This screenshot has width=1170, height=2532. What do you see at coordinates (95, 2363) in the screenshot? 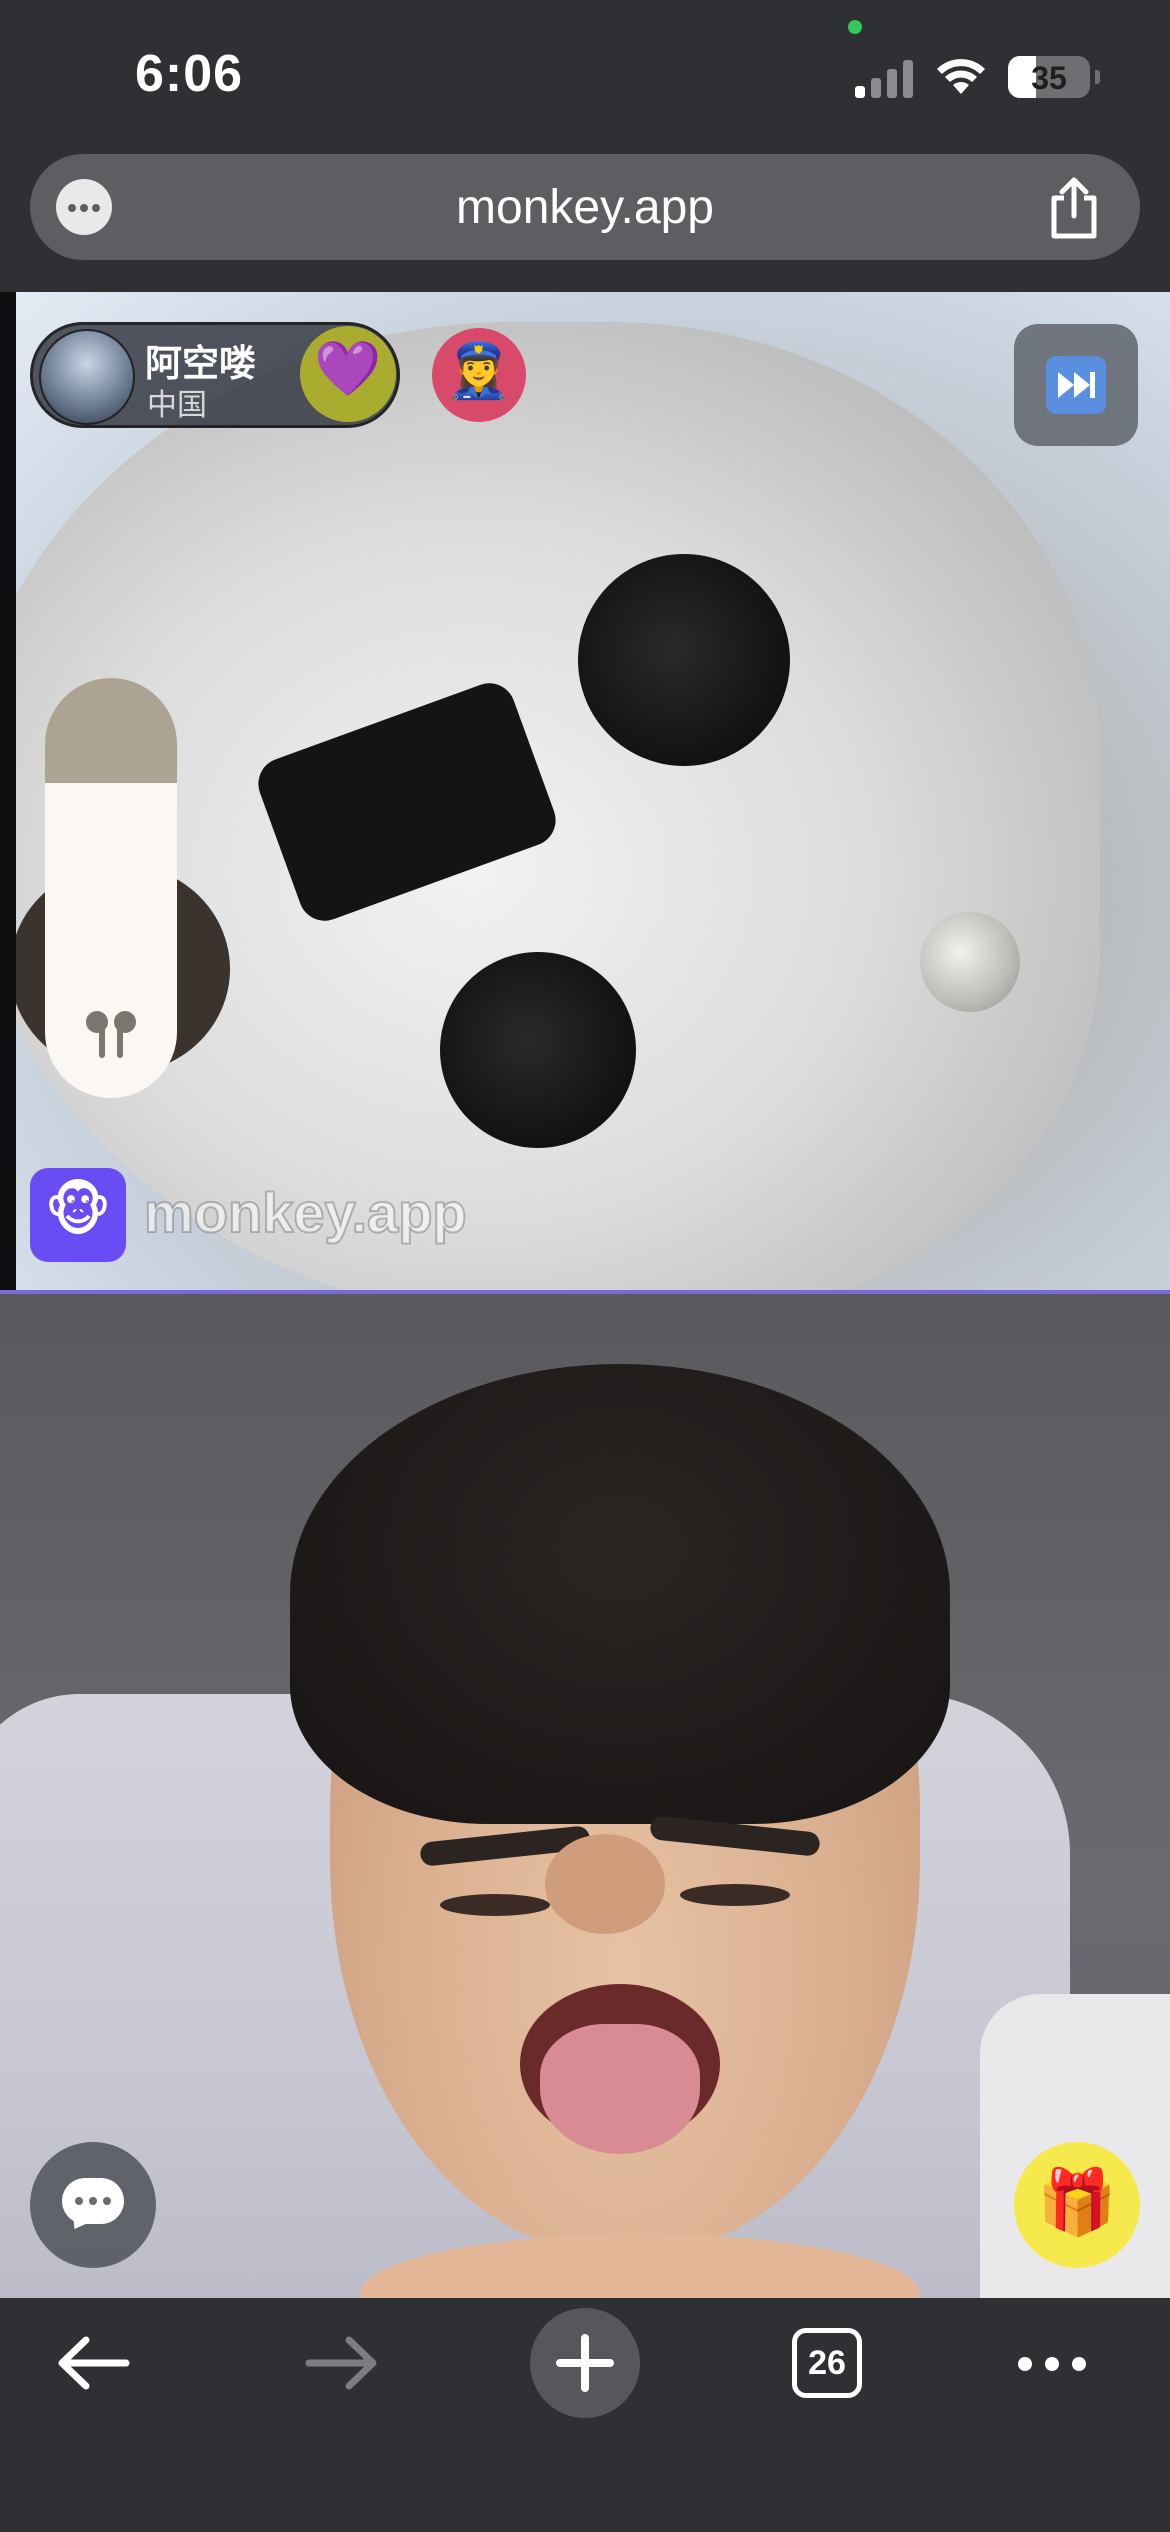
I see `back-arrow-icon` at bounding box center [95, 2363].